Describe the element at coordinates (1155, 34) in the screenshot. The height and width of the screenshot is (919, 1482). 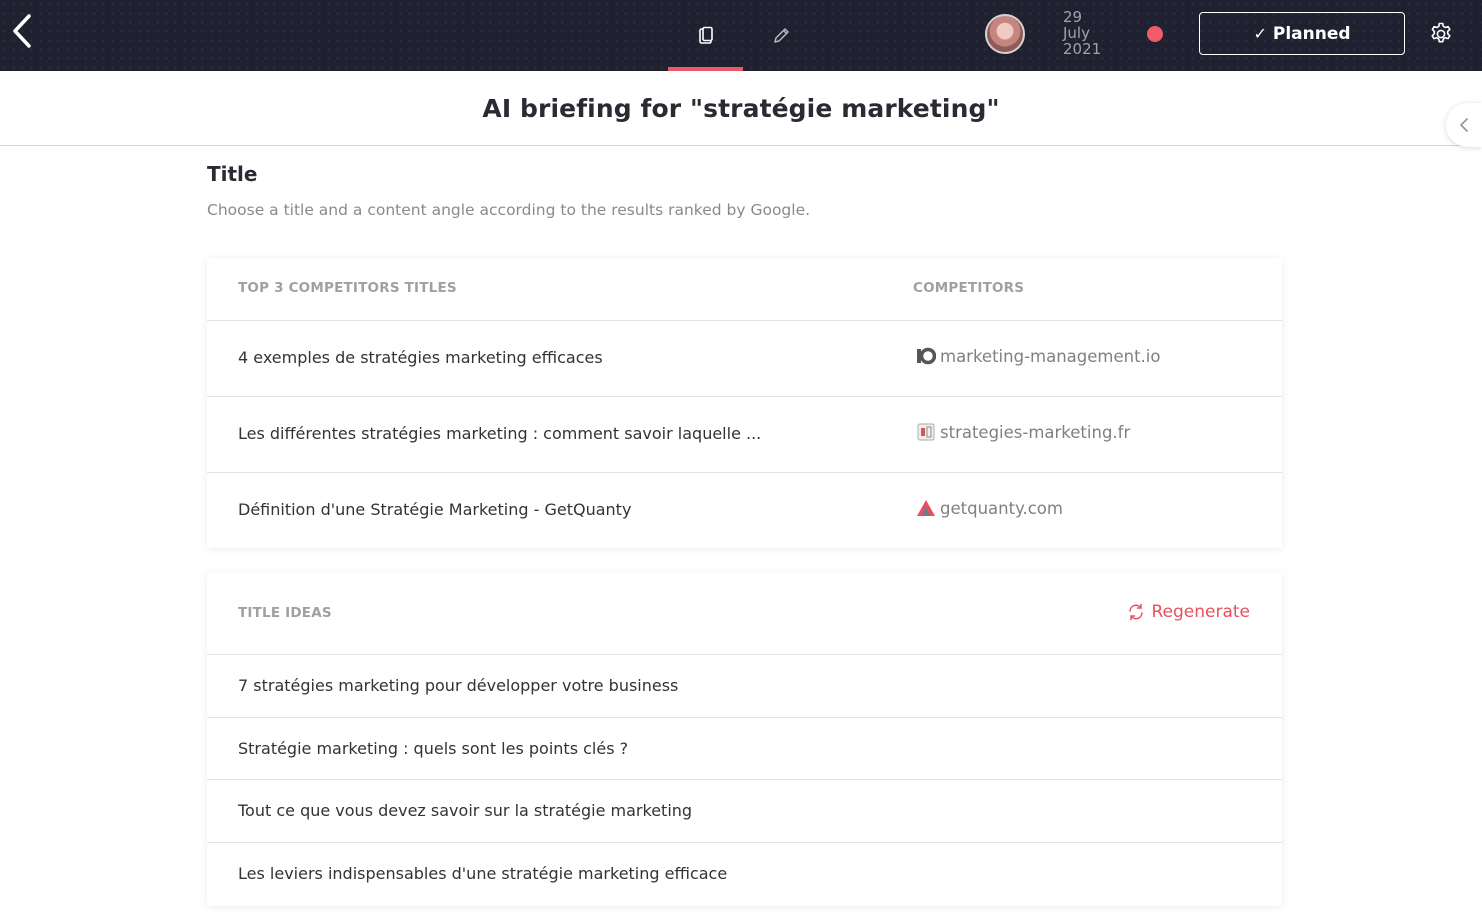
I see `status-dot` at that location.